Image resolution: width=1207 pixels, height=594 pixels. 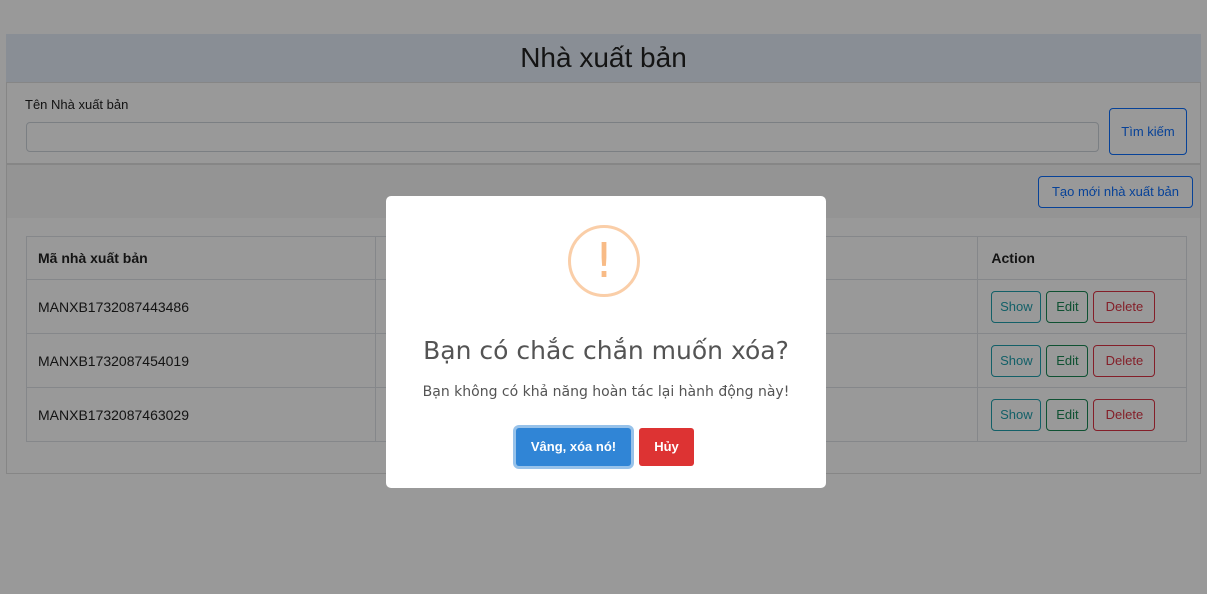 I want to click on cancel-button: Hủy, so click(x=666, y=447).